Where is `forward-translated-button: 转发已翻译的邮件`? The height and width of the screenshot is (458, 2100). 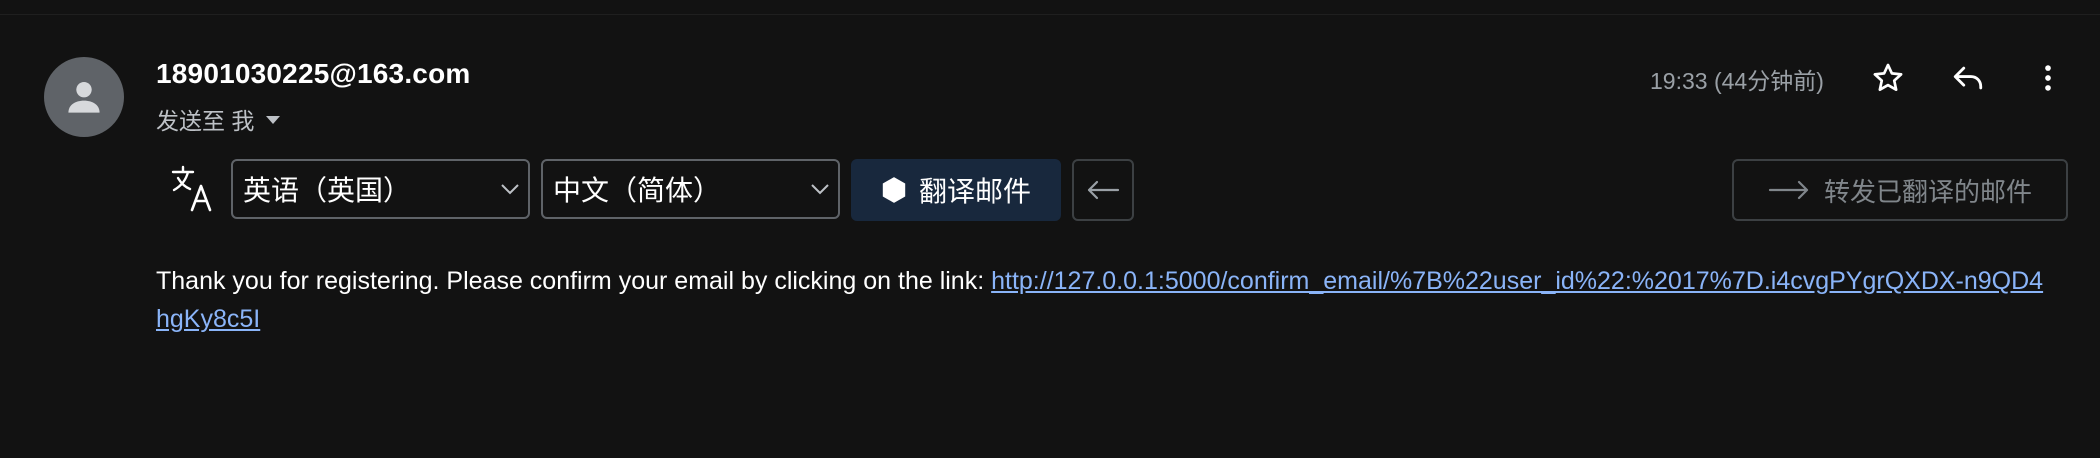 forward-translated-button: 转发已翻译的邮件 is located at coordinates (1900, 190).